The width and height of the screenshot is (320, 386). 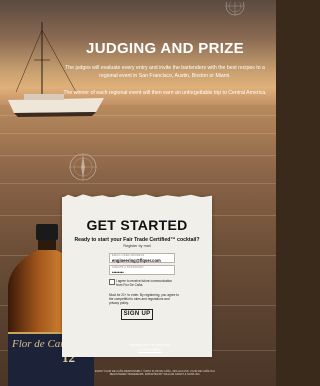 I want to click on password-field-value: ••••••••, so click(x=118, y=272).